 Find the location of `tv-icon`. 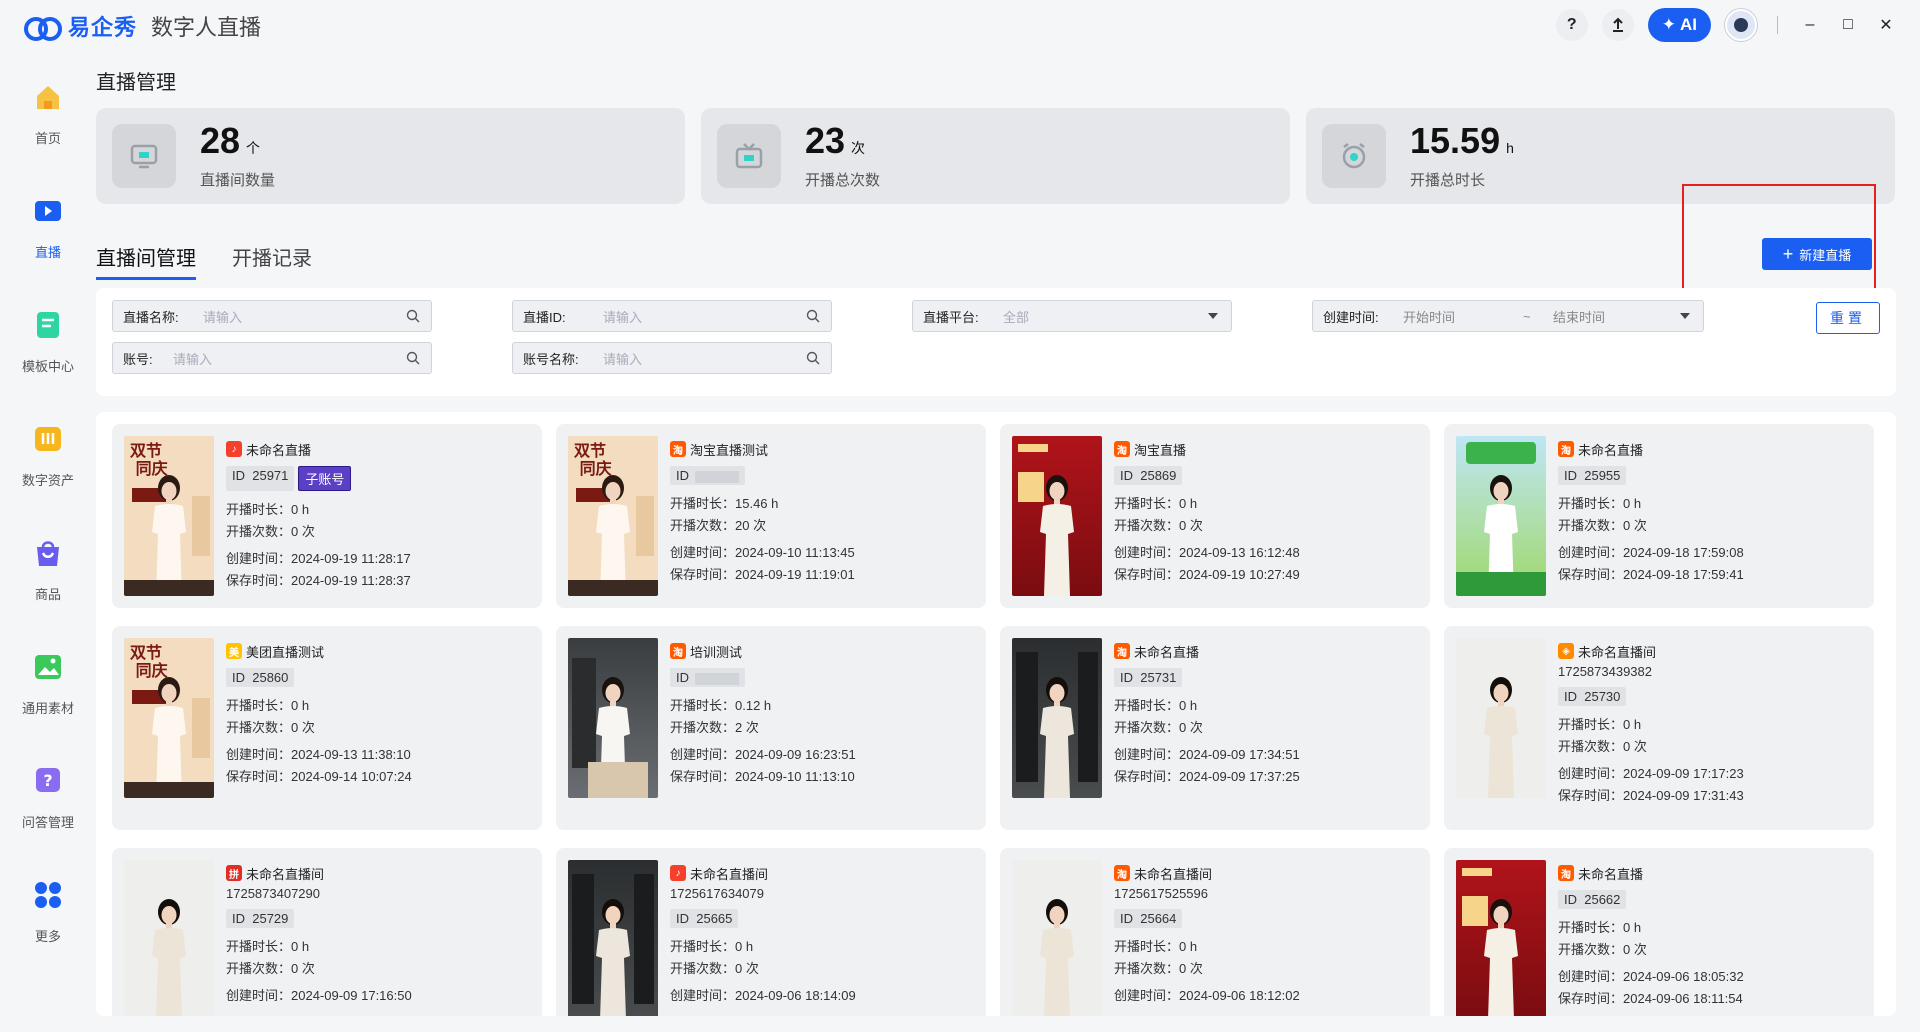

tv-icon is located at coordinates (749, 156).